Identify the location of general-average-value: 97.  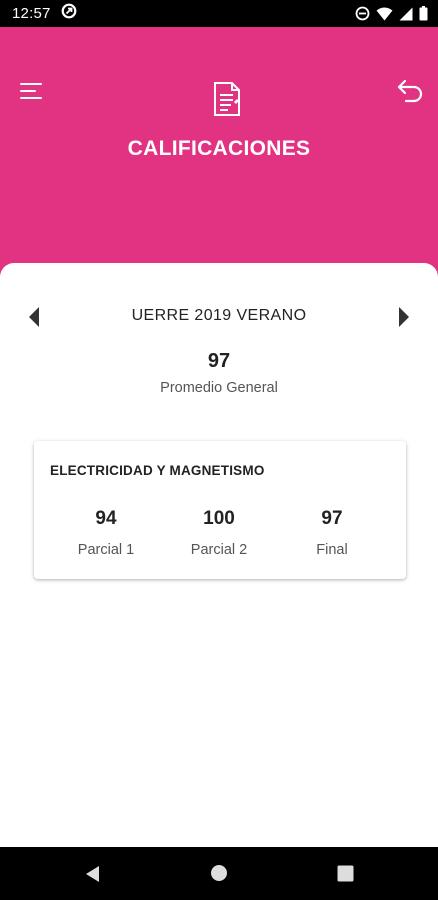
(219, 361).